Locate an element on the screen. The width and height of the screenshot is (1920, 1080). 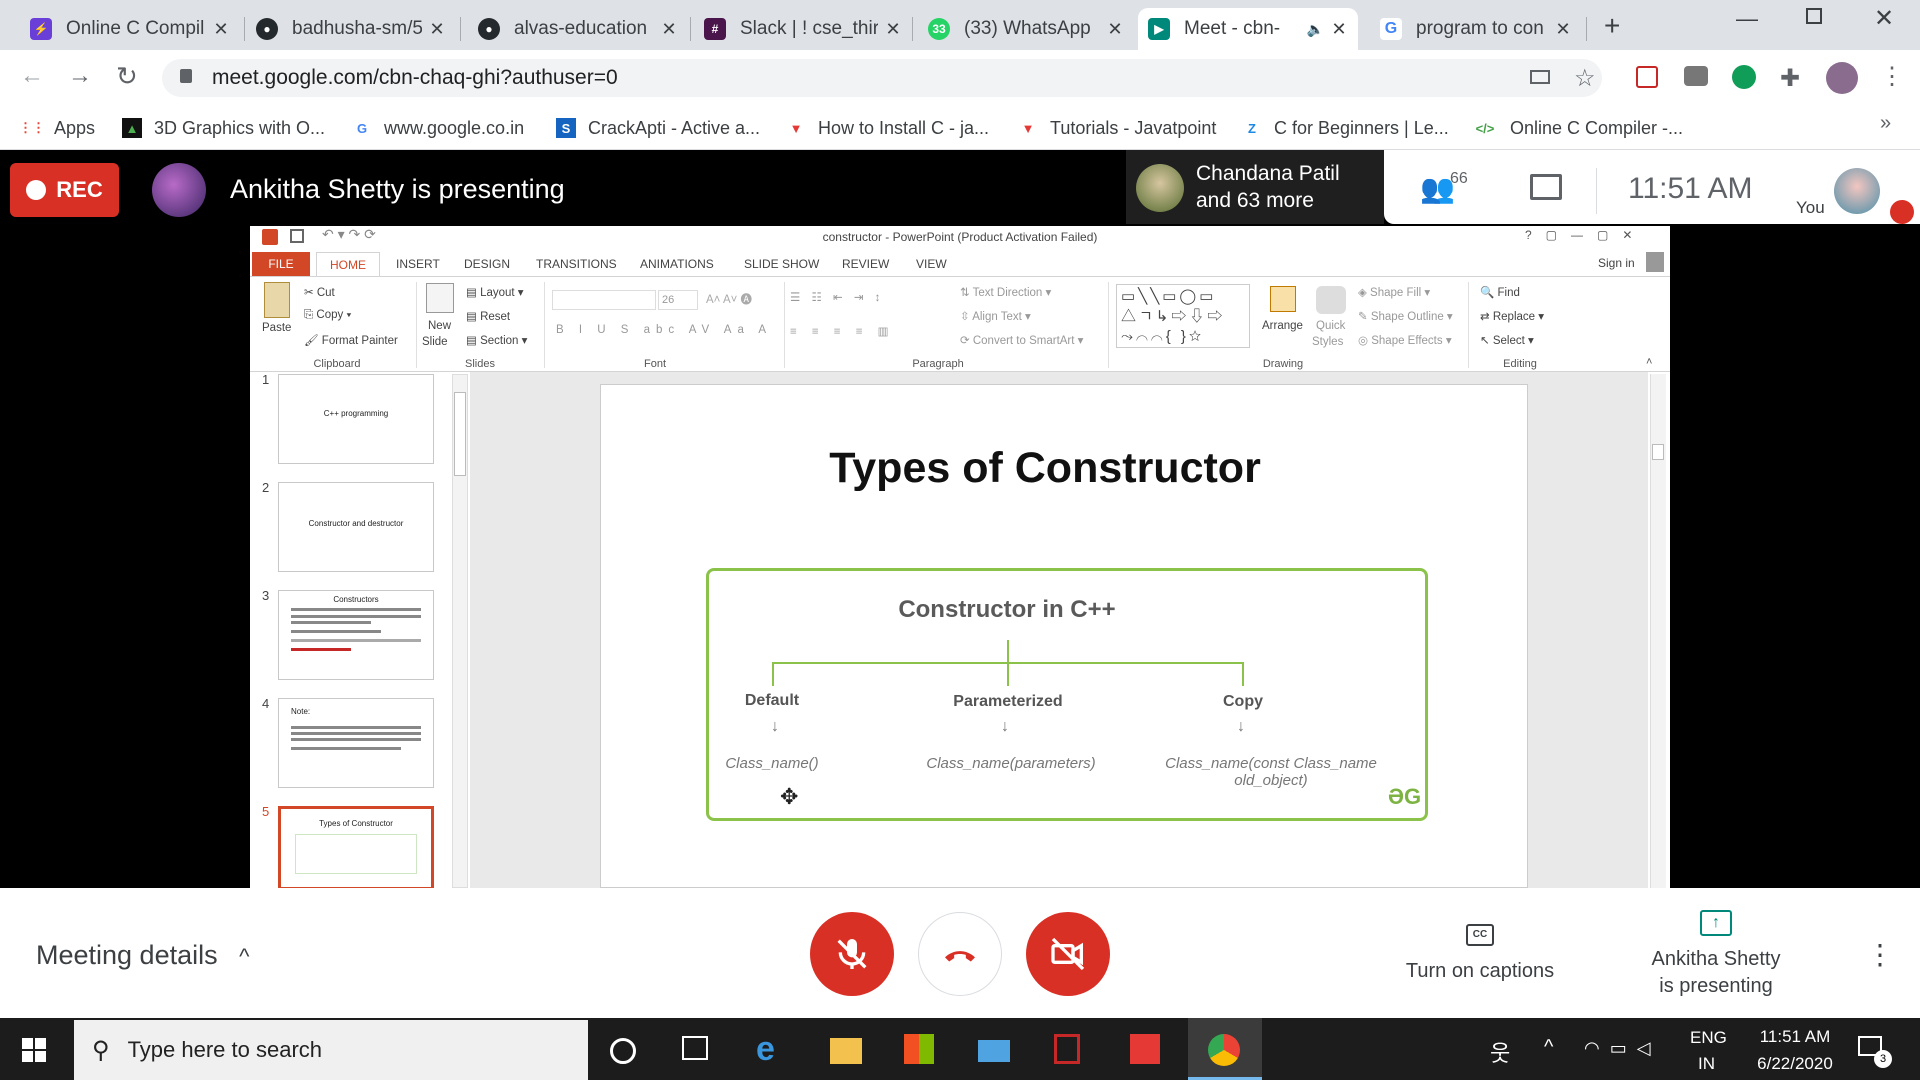
grammarly-icon is located at coordinates (1744, 77).